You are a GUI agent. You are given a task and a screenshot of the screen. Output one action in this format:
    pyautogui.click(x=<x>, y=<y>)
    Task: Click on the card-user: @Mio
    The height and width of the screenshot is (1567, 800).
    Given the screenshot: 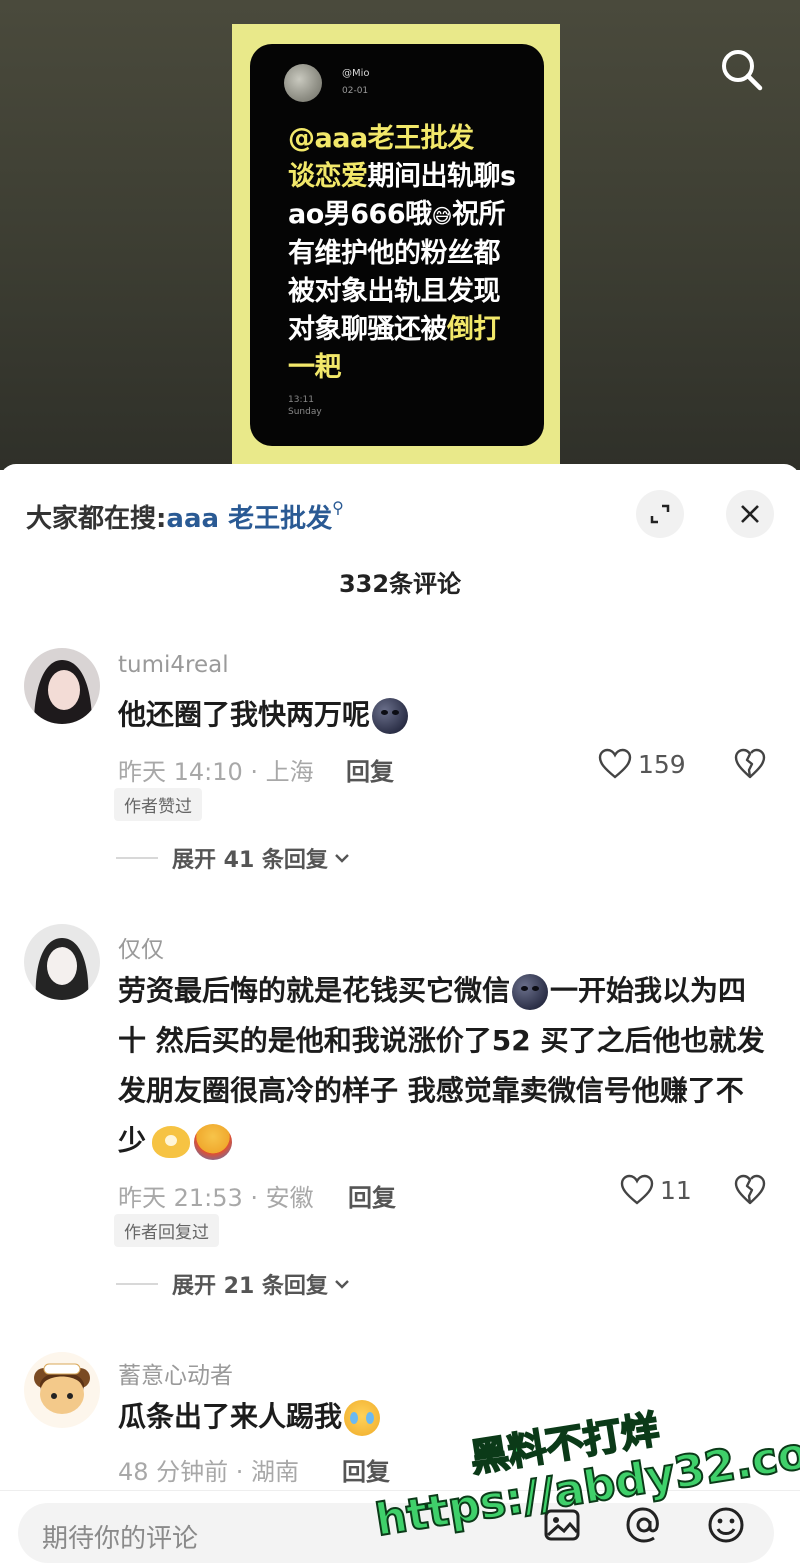 What is the action you would take?
    pyautogui.click(x=356, y=73)
    